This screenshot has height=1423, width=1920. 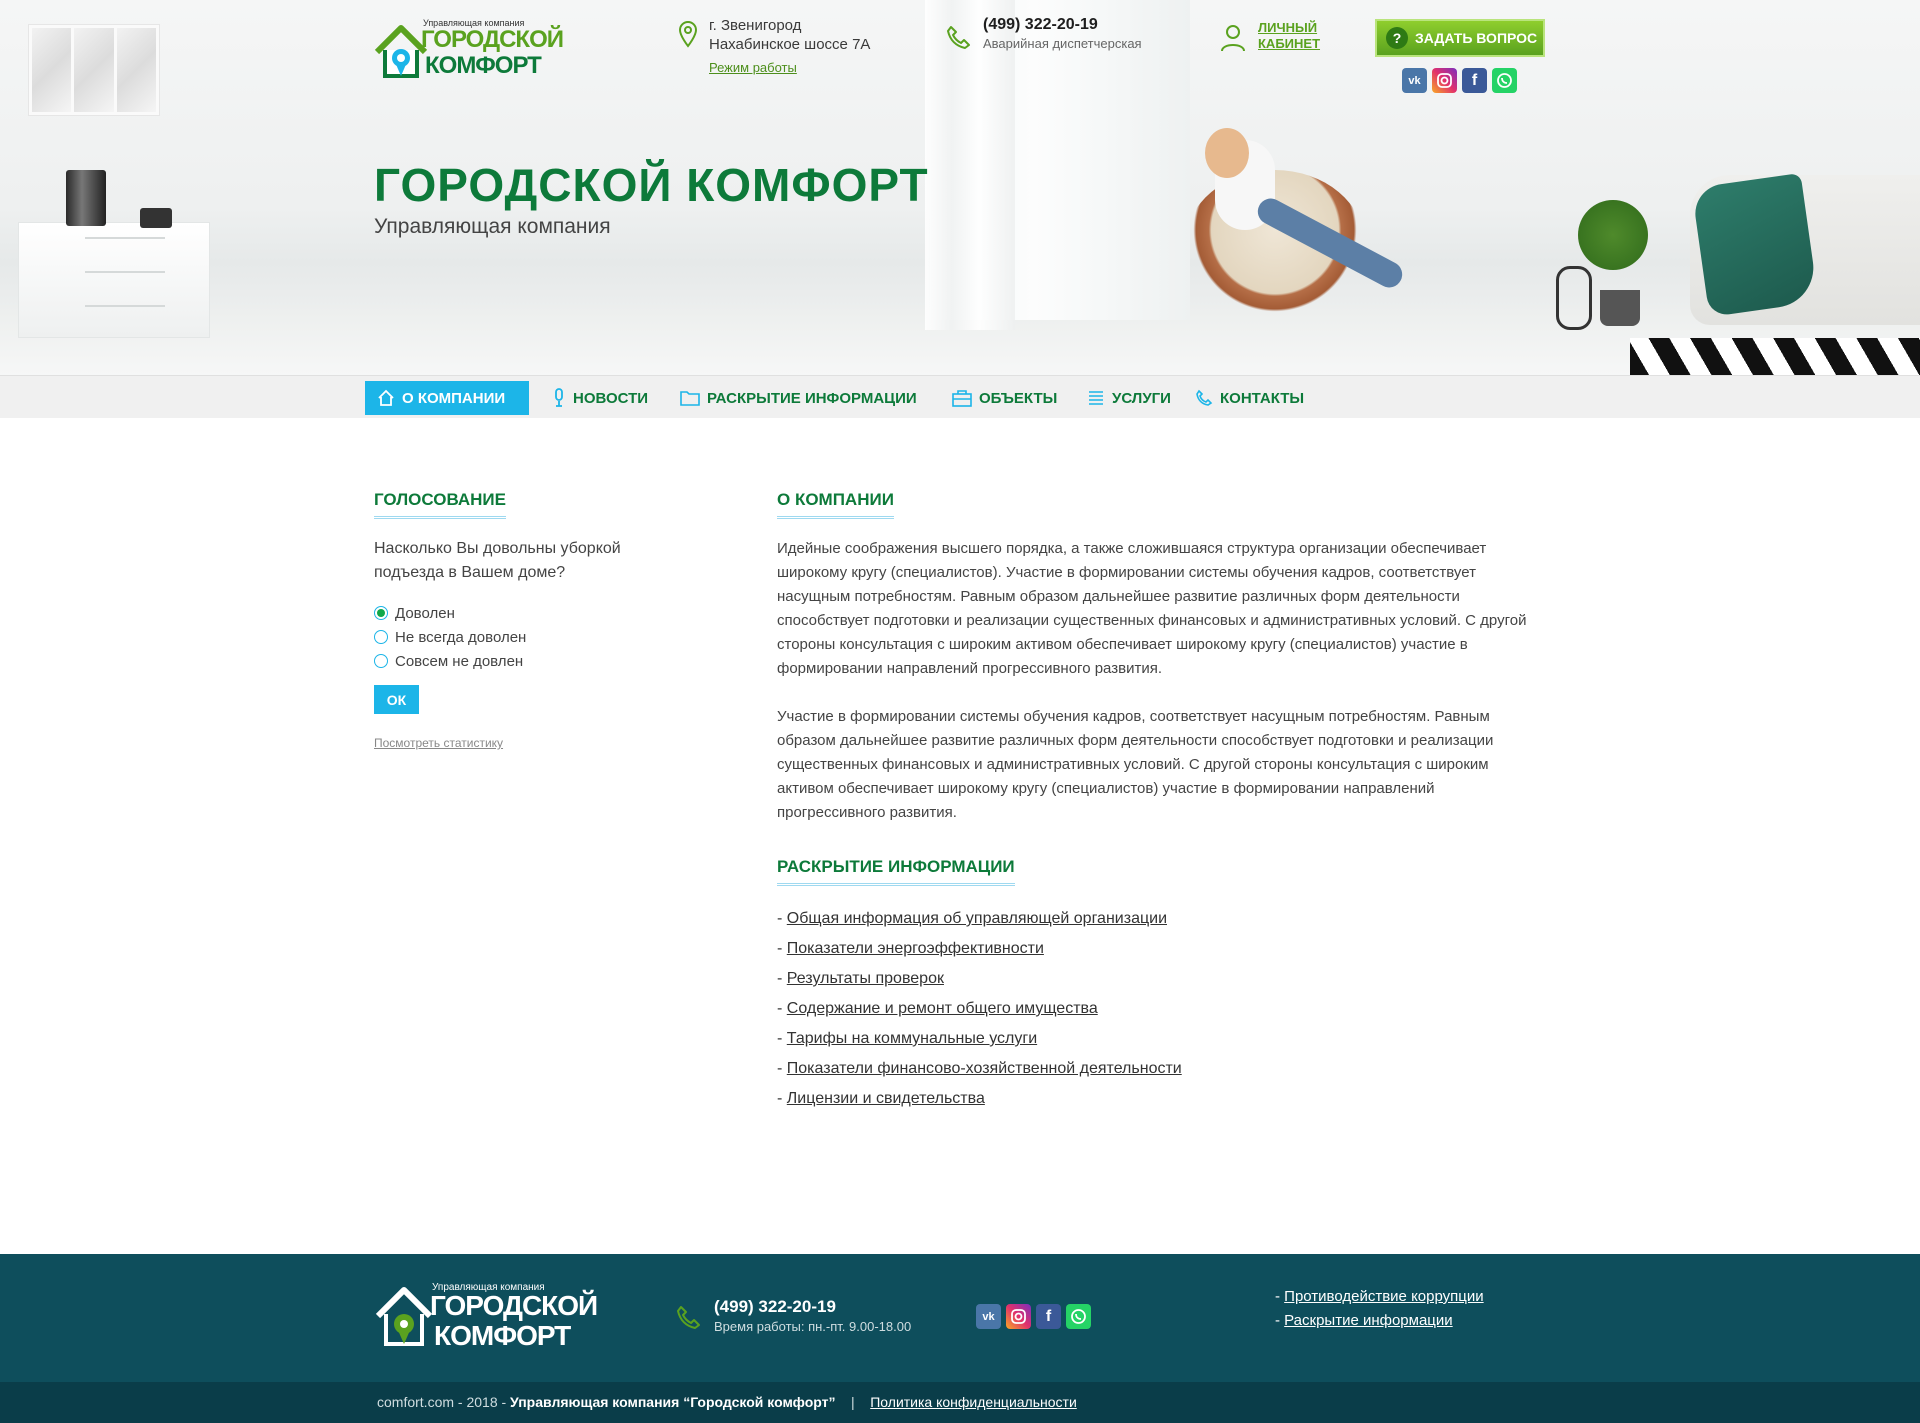 I want to click on nav-label: Раскрытие информации, so click(x=812, y=398).